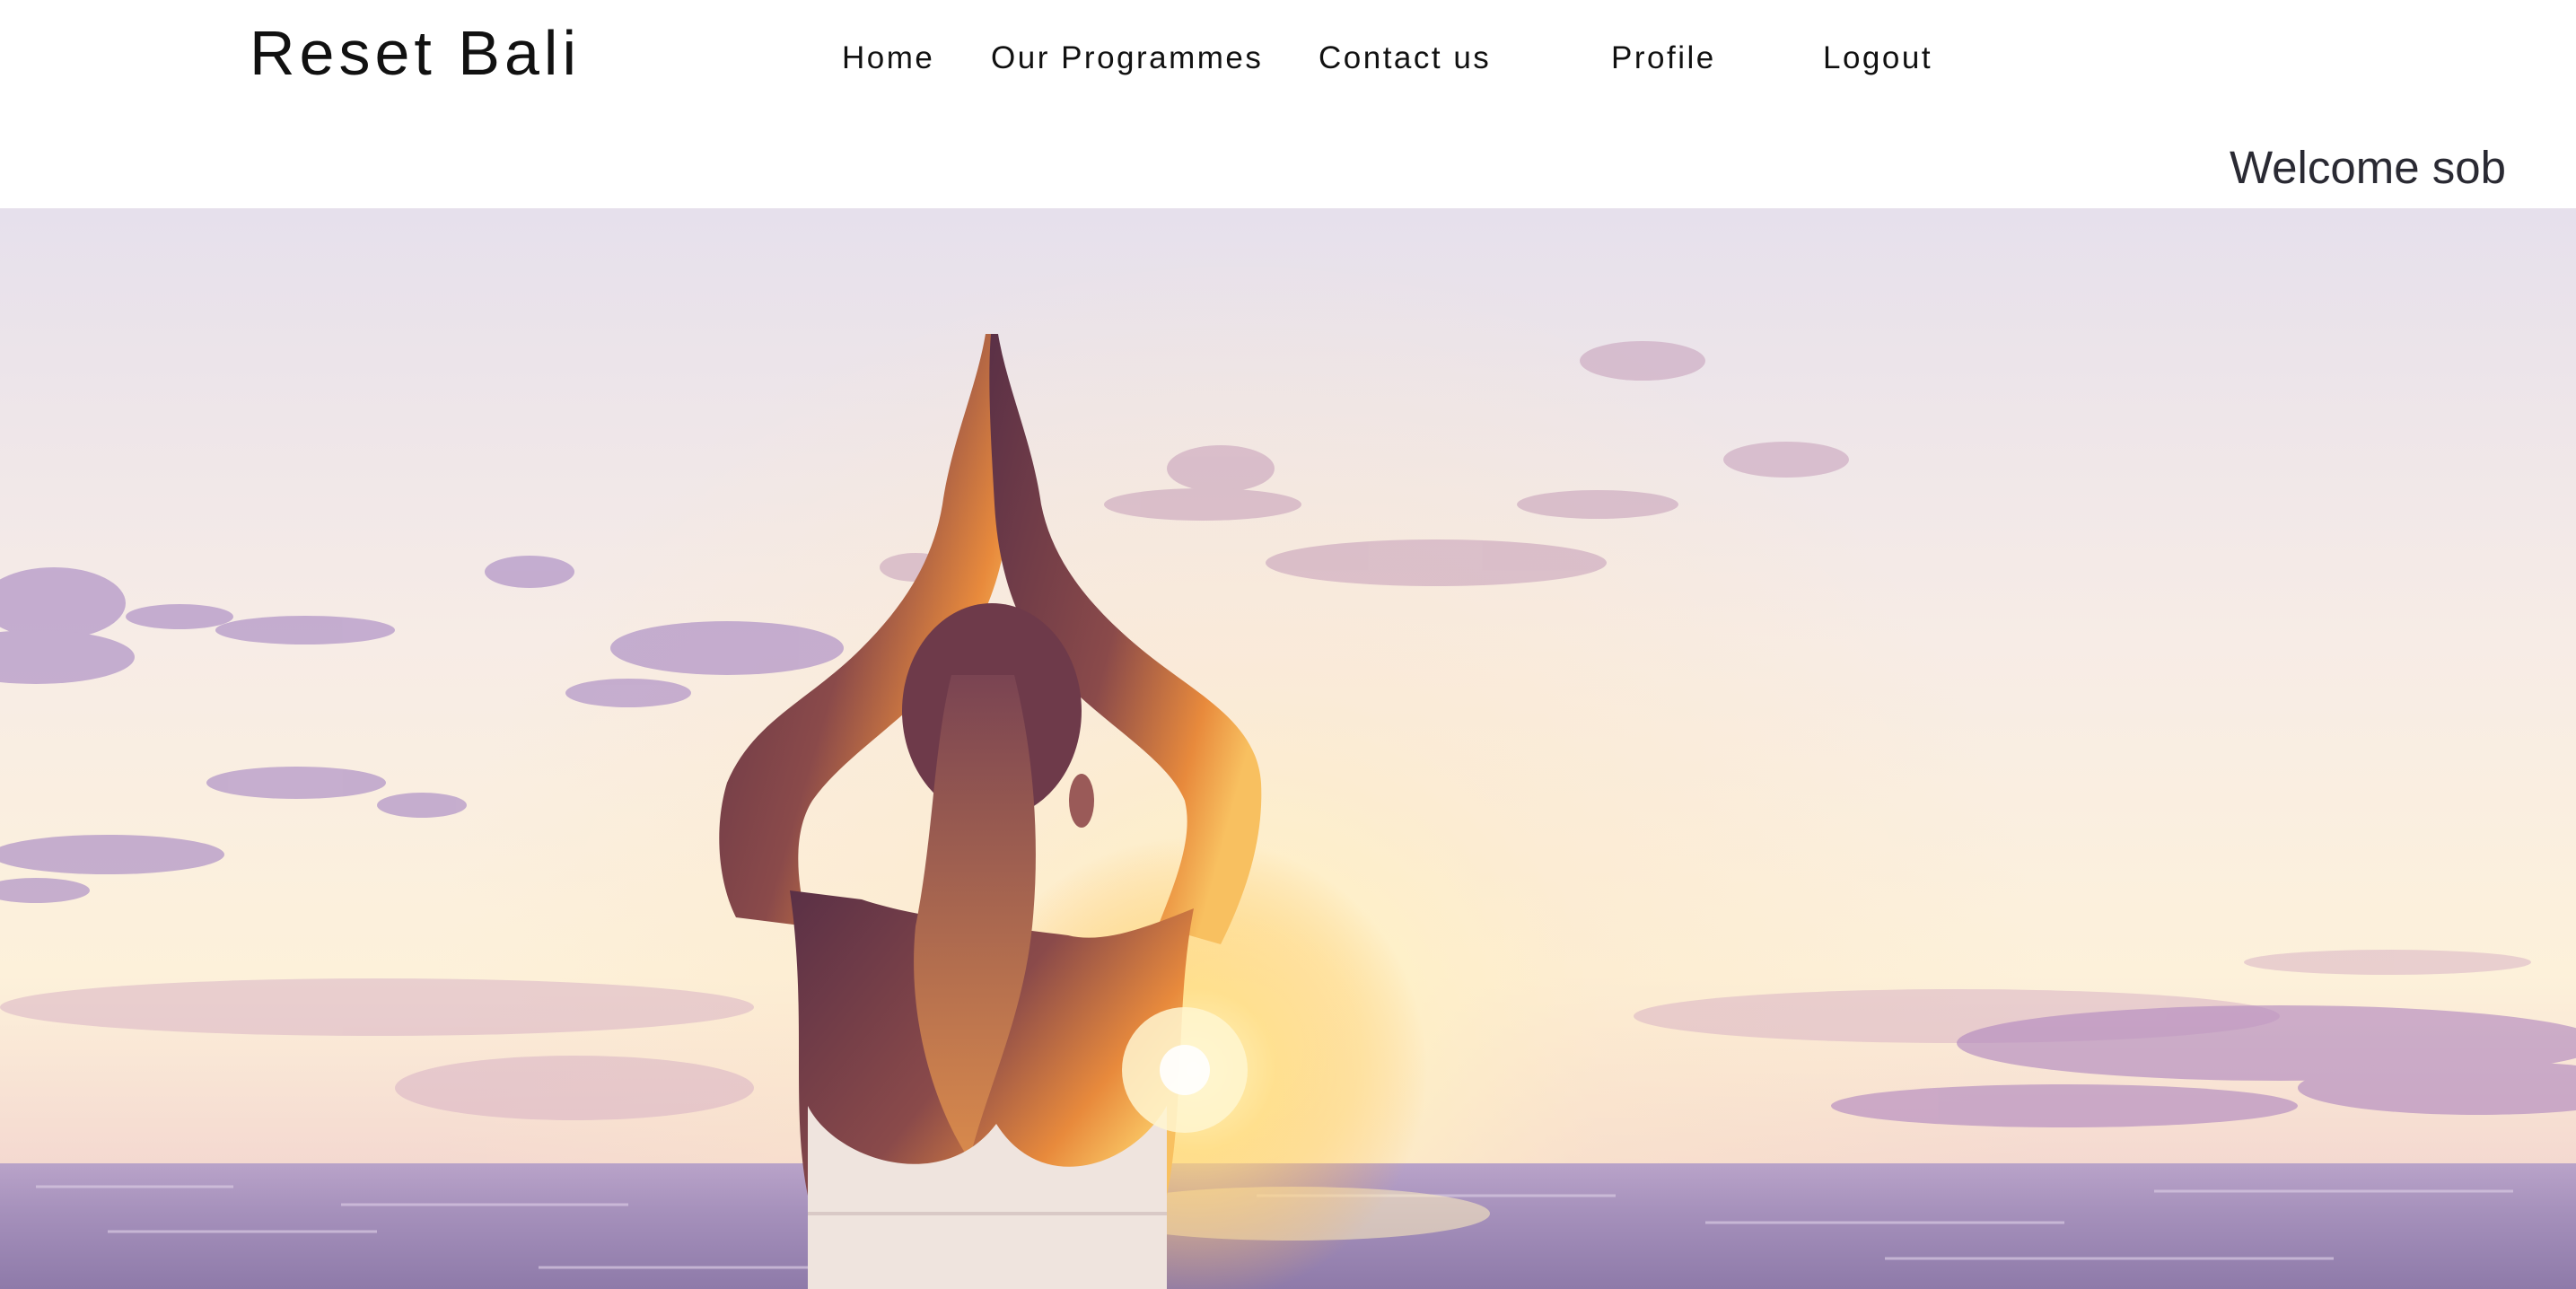  I want to click on nav-programmes-link: Our Programmes, so click(1127, 58).